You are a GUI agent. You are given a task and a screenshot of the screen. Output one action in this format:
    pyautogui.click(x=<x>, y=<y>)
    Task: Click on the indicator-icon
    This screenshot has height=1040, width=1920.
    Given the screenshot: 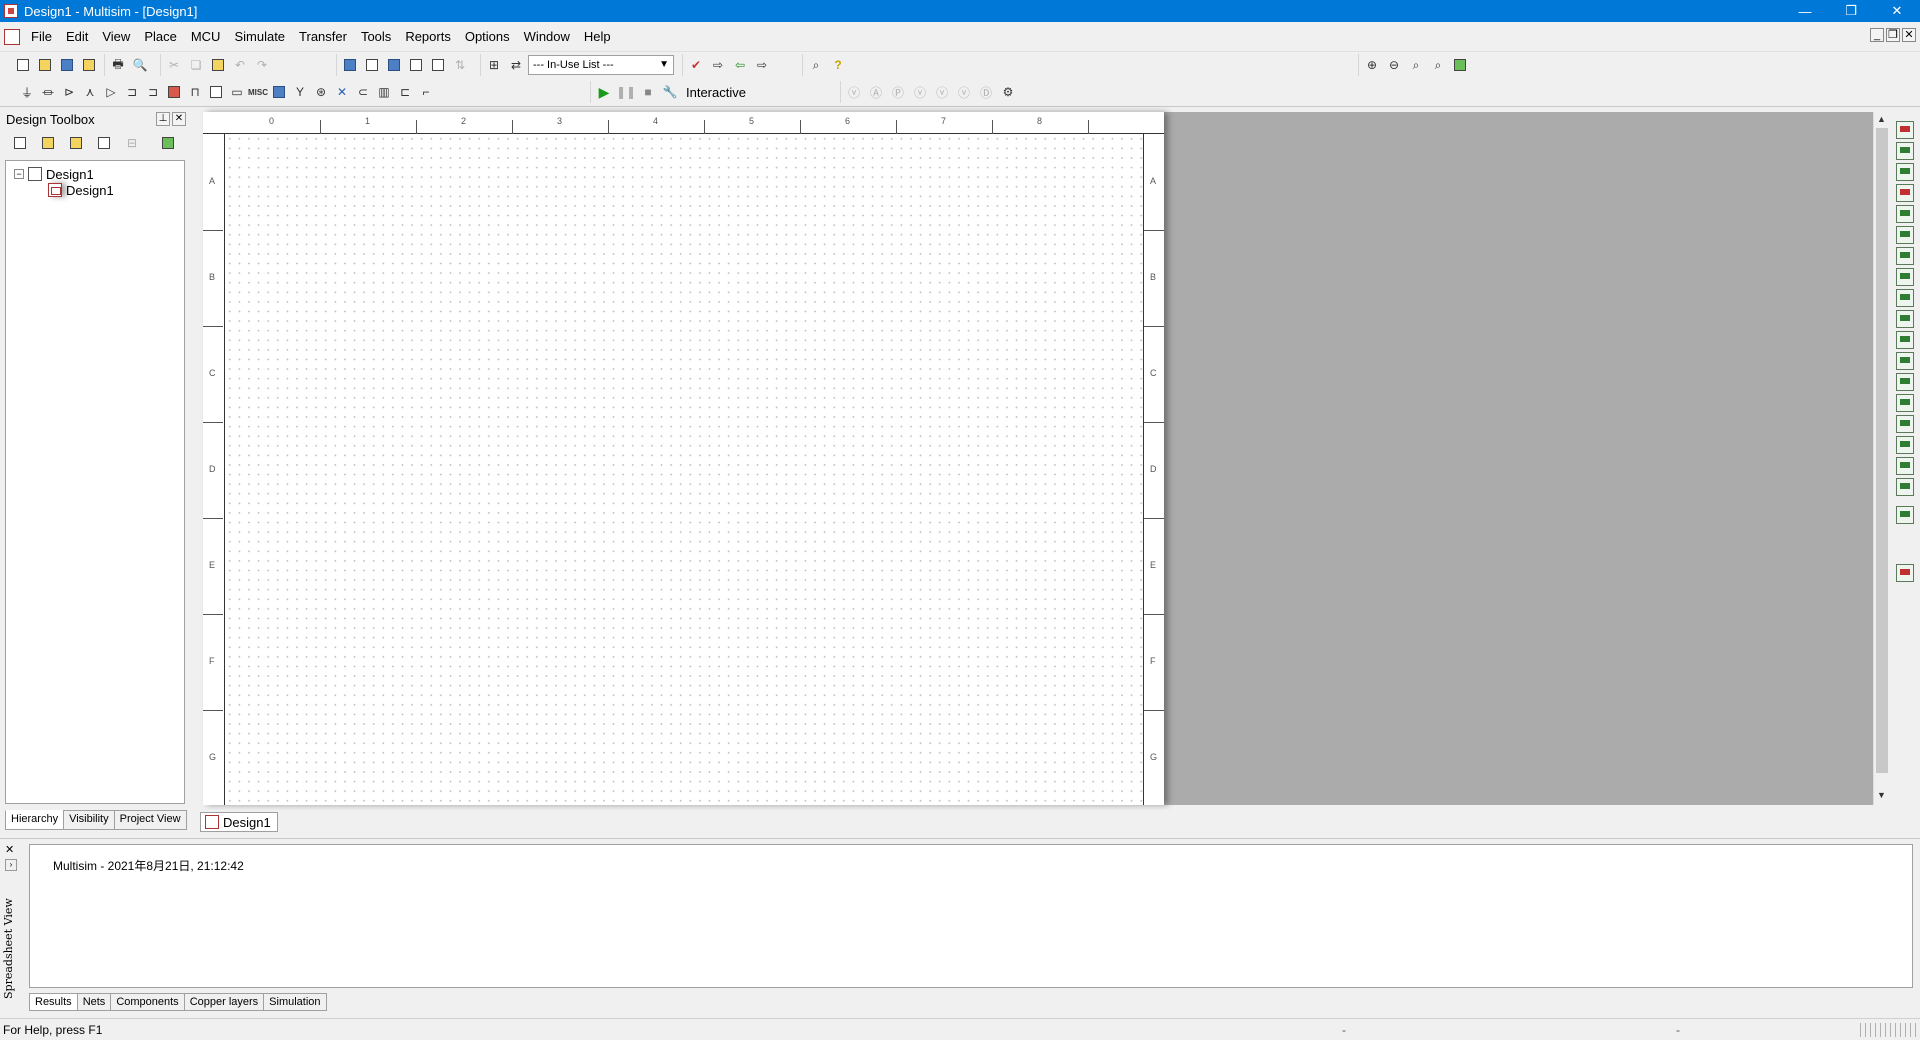 What is the action you would take?
    pyautogui.click(x=216, y=92)
    